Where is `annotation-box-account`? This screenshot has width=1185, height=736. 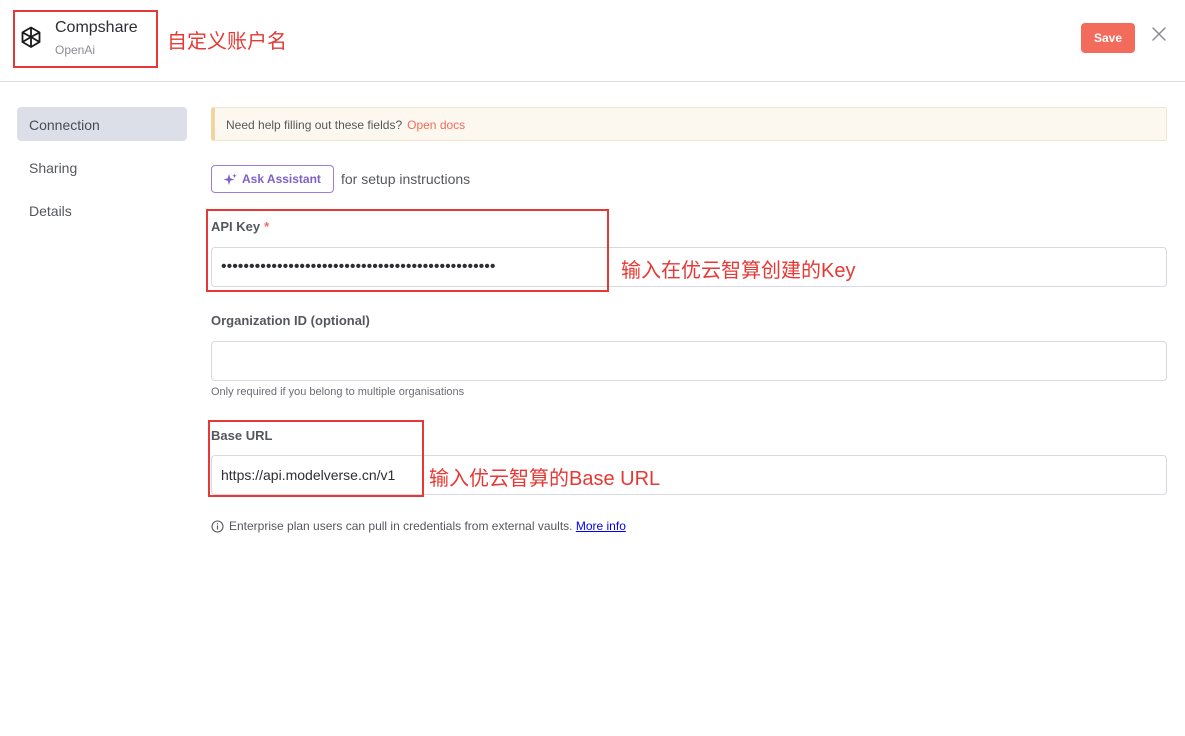
annotation-box-account is located at coordinates (85, 39).